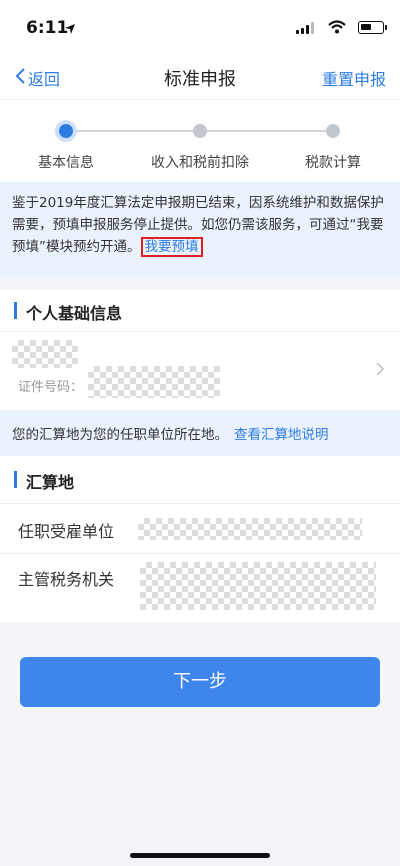  I want to click on redacted-id-number, so click(154, 382).